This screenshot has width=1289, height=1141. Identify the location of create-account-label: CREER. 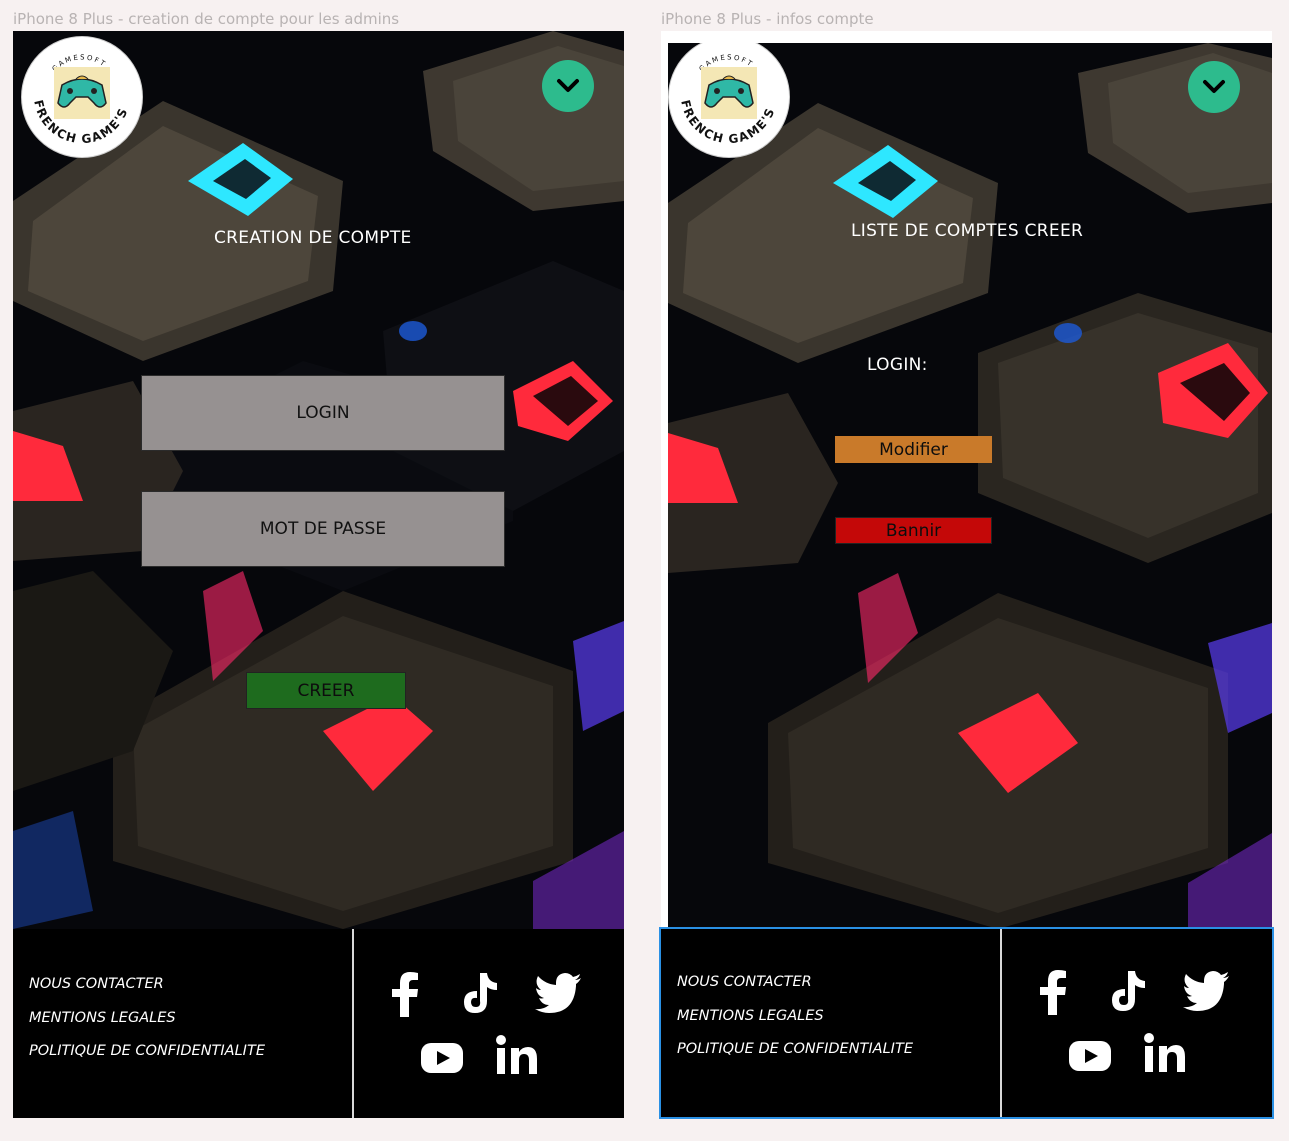
(326, 690).